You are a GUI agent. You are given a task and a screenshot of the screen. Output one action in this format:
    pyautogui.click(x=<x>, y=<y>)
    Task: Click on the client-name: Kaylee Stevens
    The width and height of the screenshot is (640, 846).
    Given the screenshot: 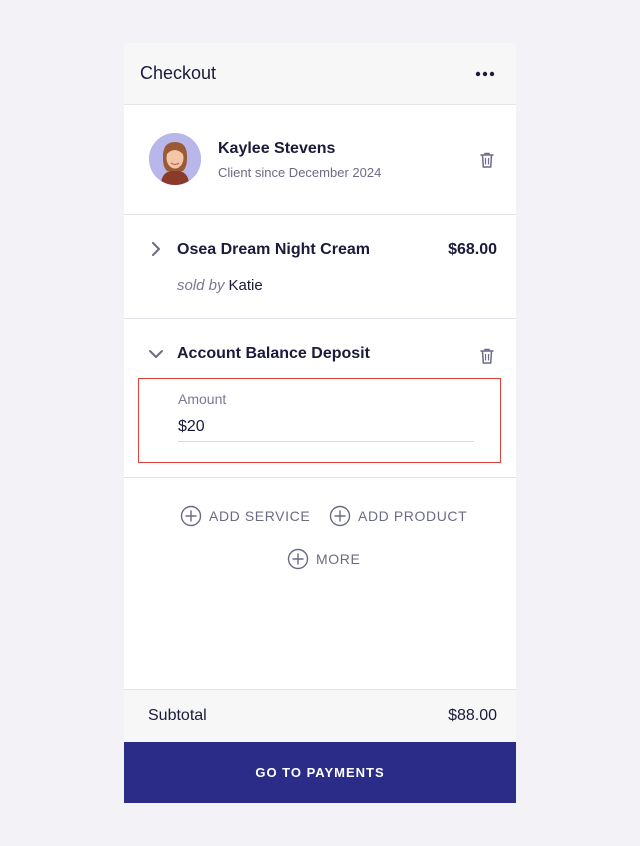 What is the action you would take?
    pyautogui.click(x=277, y=148)
    